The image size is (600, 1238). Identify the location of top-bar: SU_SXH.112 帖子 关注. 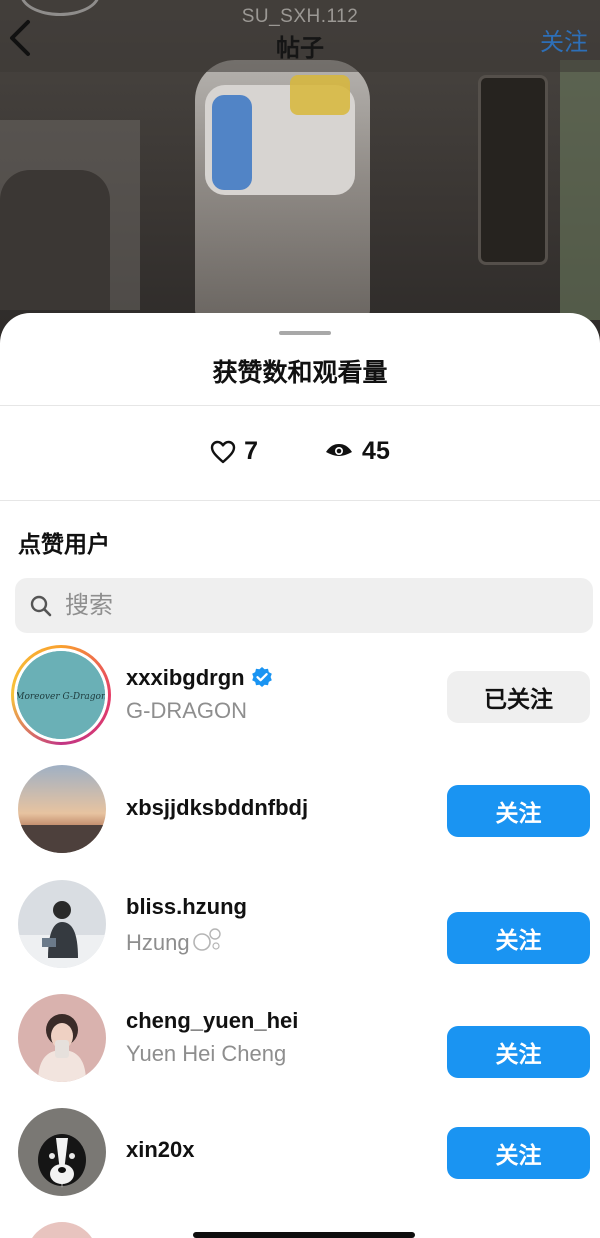
(300, 36).